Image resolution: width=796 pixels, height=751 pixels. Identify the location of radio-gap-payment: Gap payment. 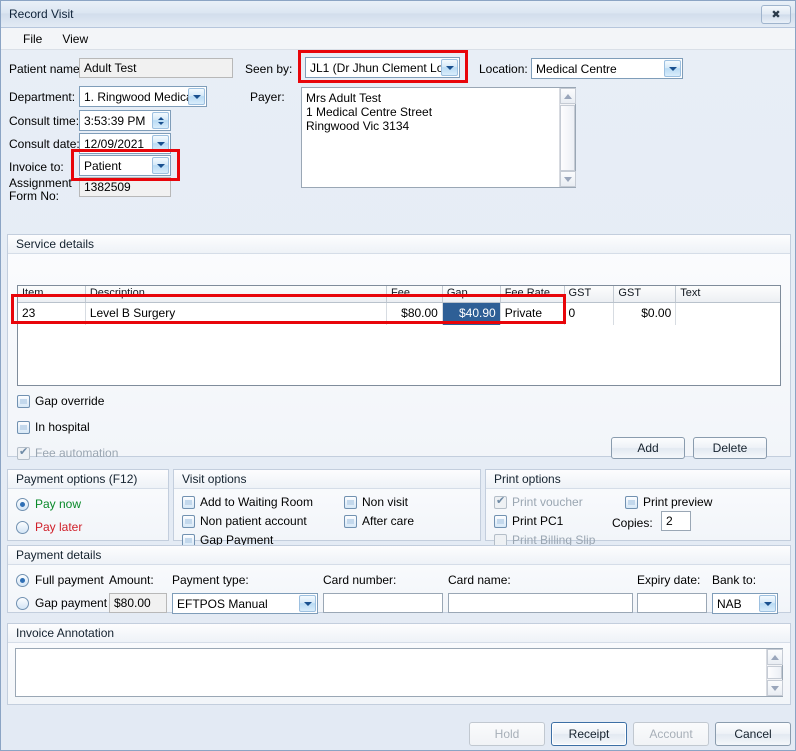
(61, 603).